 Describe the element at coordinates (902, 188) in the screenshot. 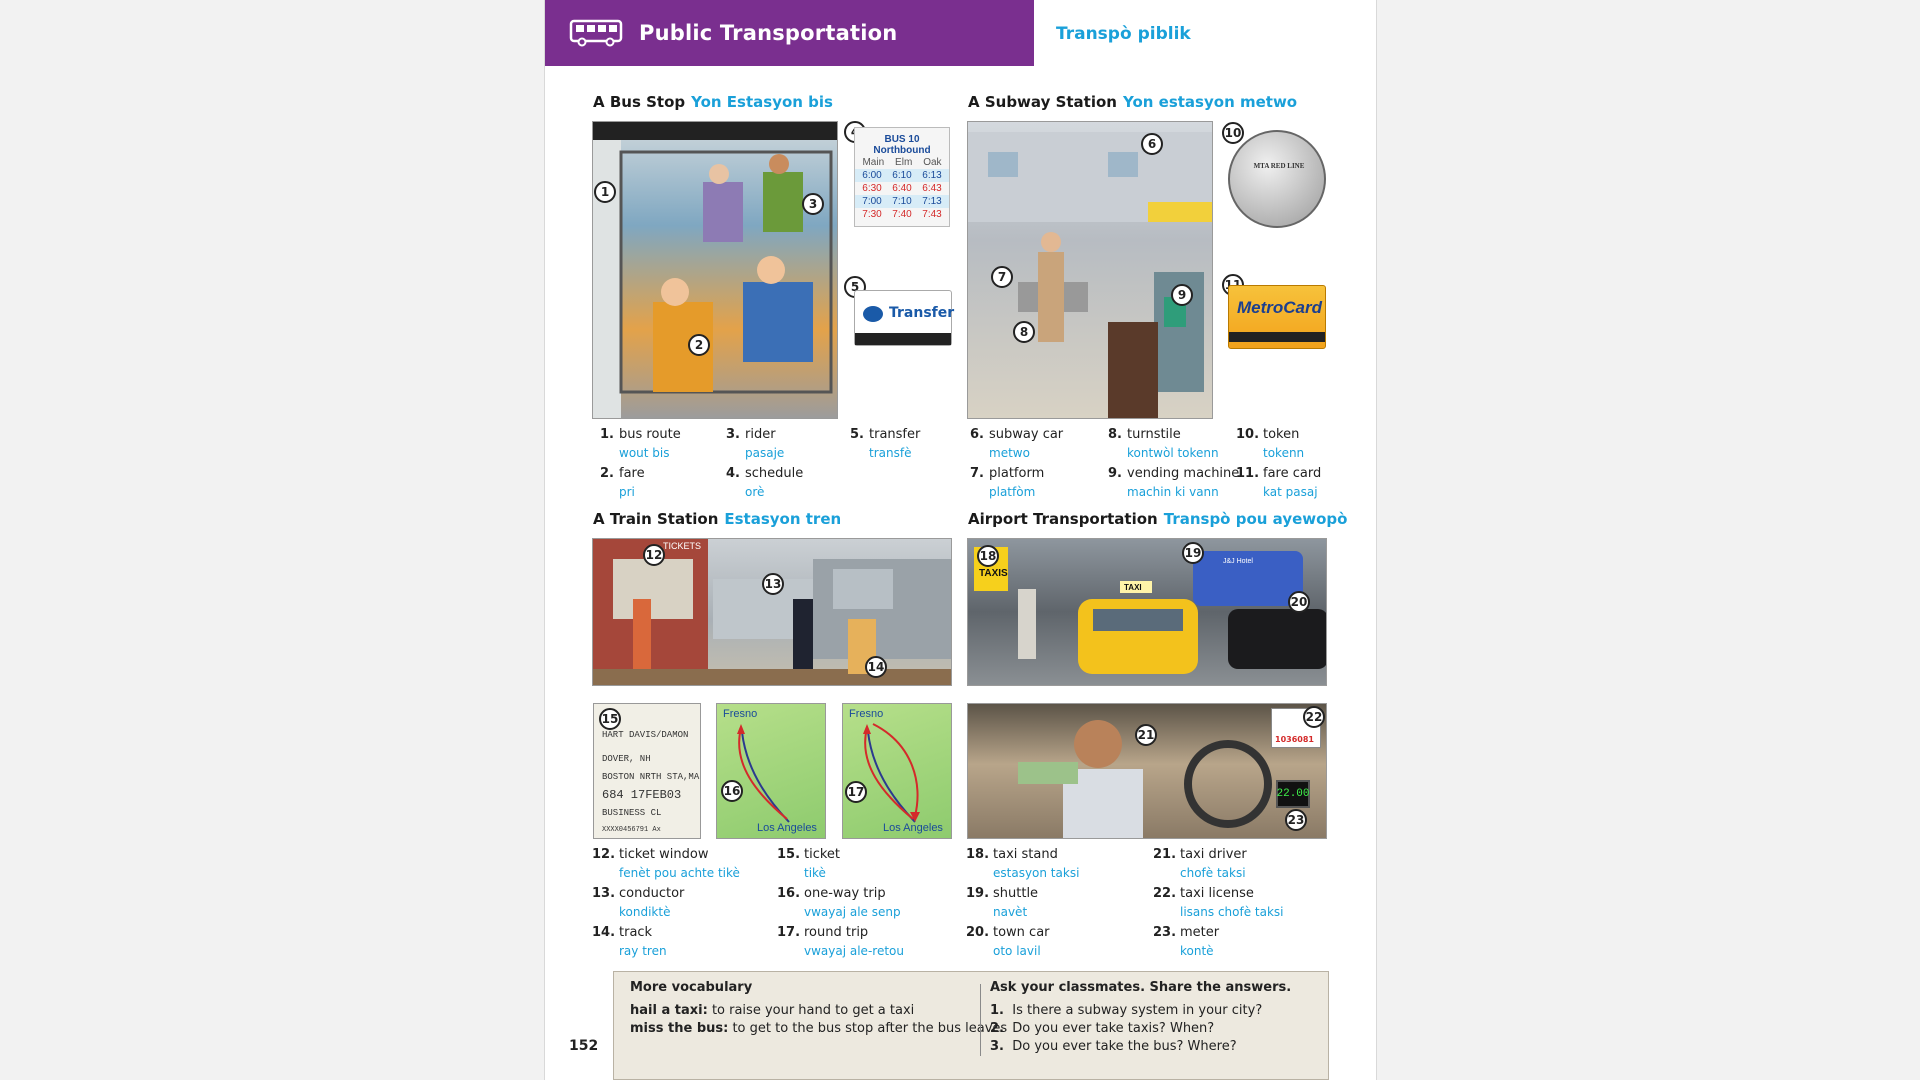

I see `schedule-row: 6:30 6:40 6:43` at that location.